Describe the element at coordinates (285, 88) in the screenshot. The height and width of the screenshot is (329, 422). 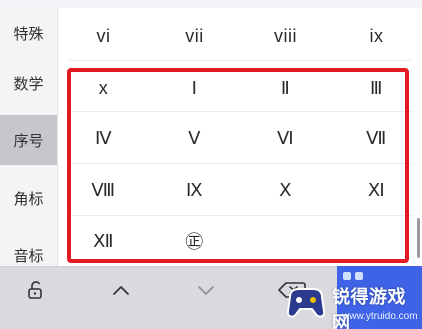
I see `symbol-key: Ⅱ` at that location.